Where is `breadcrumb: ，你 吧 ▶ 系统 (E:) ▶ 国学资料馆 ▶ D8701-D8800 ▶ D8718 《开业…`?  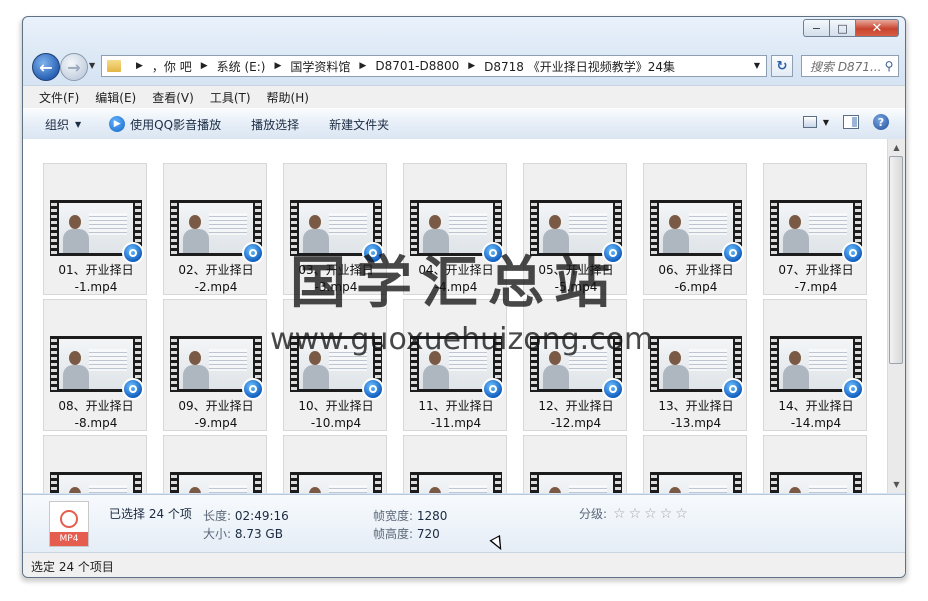
breadcrumb: ，你 吧 ▶ 系统 (E:) ▶ 国学资料馆 ▶ D8701-D8800 ▶ D8718 《开业… is located at coordinates (413, 66).